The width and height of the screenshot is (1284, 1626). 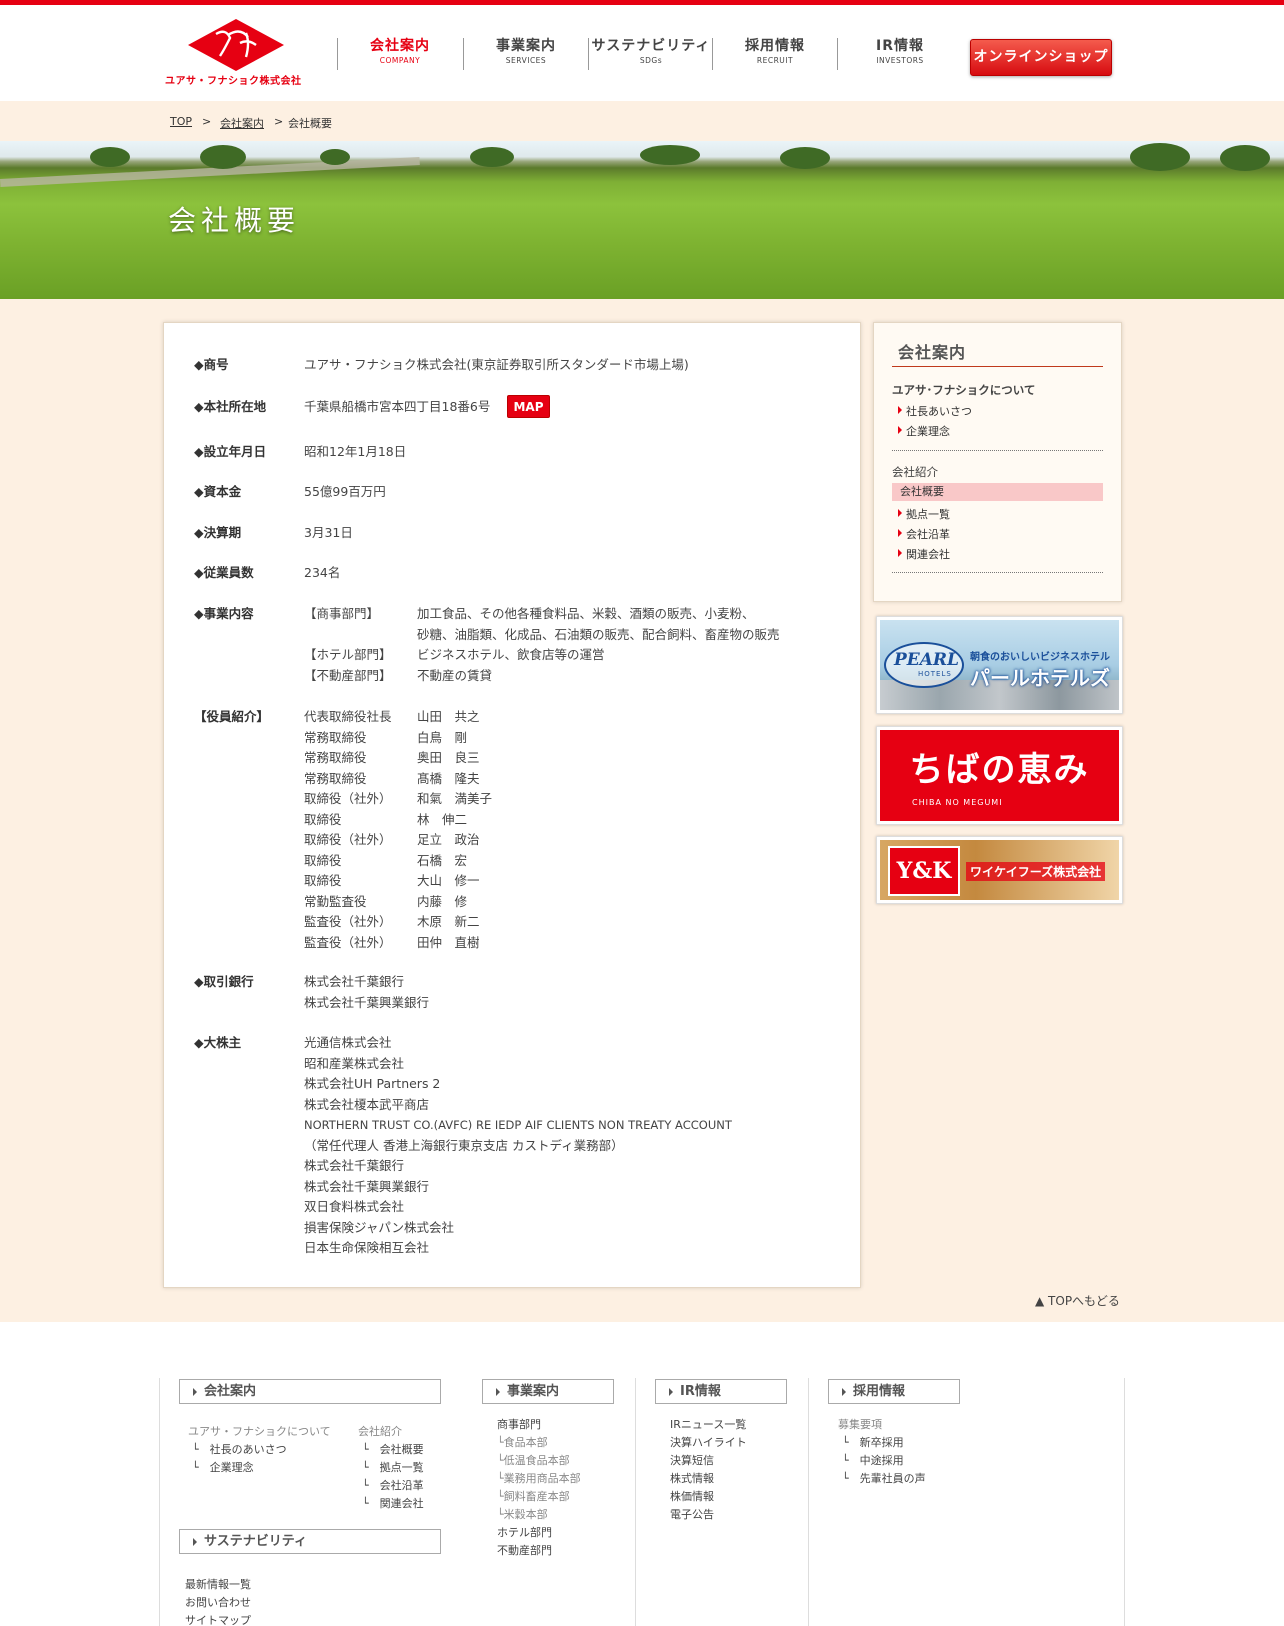 What do you see at coordinates (924, 514) in the screenshot?
I see `sidebar-item-locations: 拠点一覧` at bounding box center [924, 514].